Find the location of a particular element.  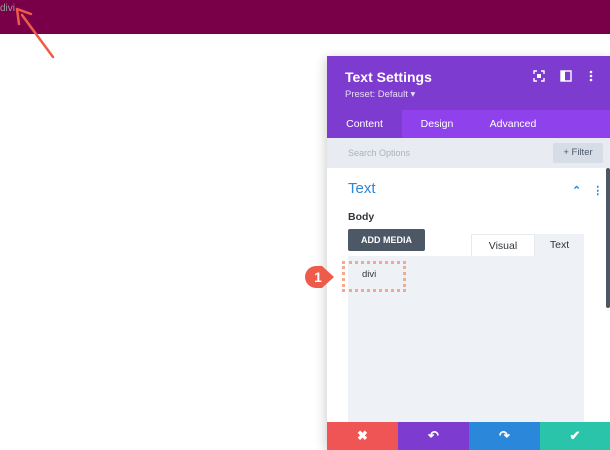

settings-tabs: Content Design Advanced is located at coordinates (468, 124).